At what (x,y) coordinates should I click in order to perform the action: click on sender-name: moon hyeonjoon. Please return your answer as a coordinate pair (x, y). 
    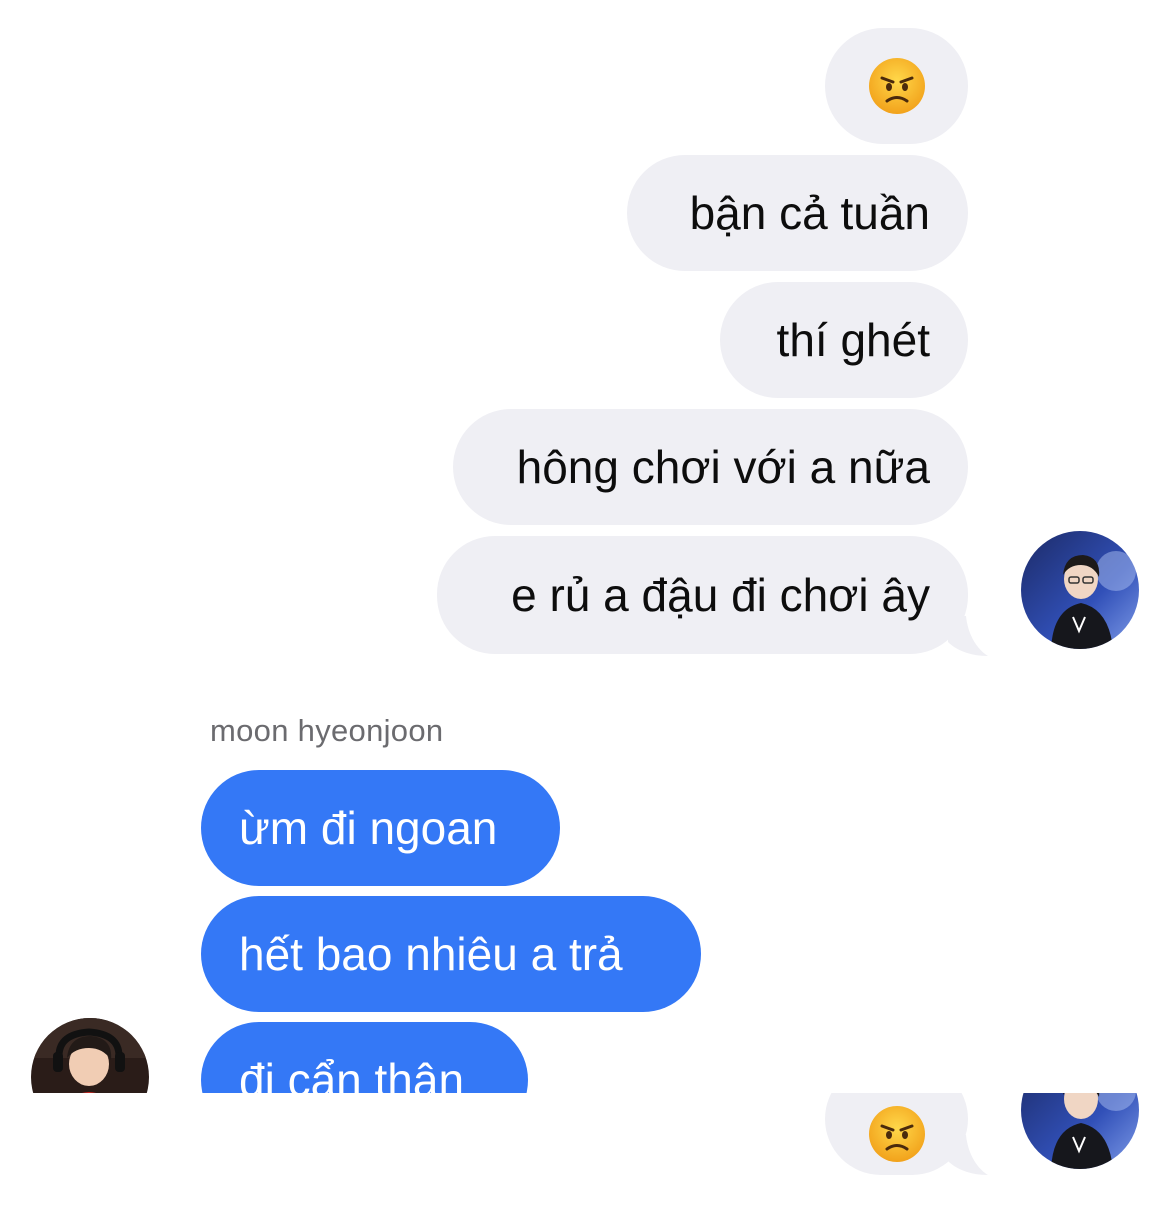
    Looking at the image, I should click on (327, 730).